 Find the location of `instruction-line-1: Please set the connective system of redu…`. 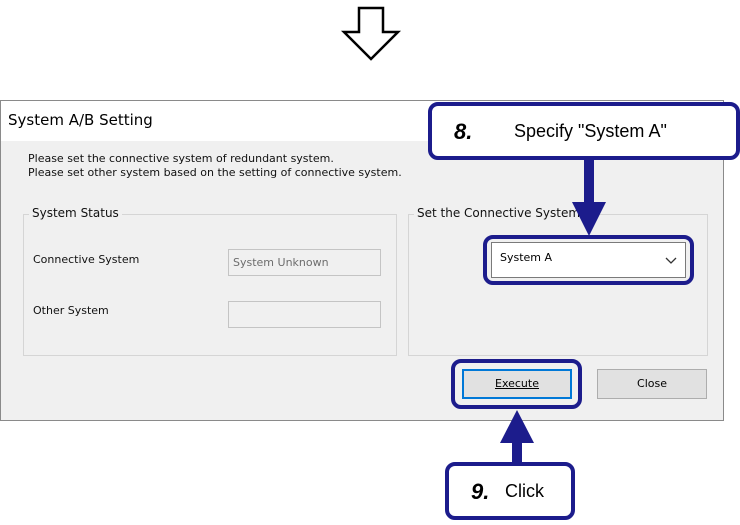

instruction-line-1: Please set the connective system of redu… is located at coordinates (181, 158).